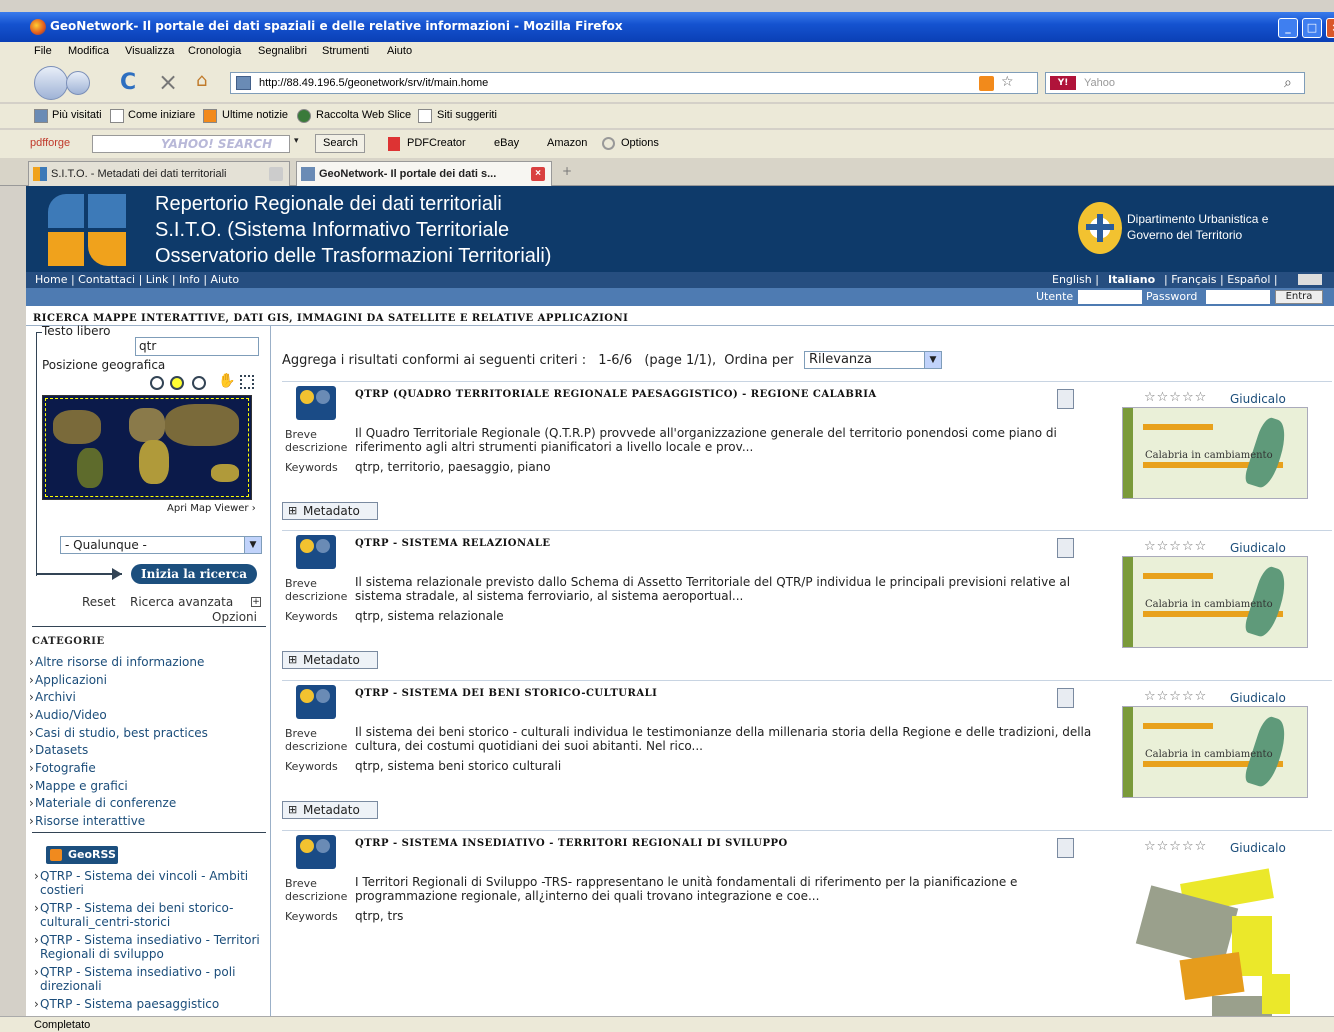 The image size is (1334, 1032). Describe the element at coordinates (168, 82) in the screenshot. I see `stop-icon: ×` at that location.